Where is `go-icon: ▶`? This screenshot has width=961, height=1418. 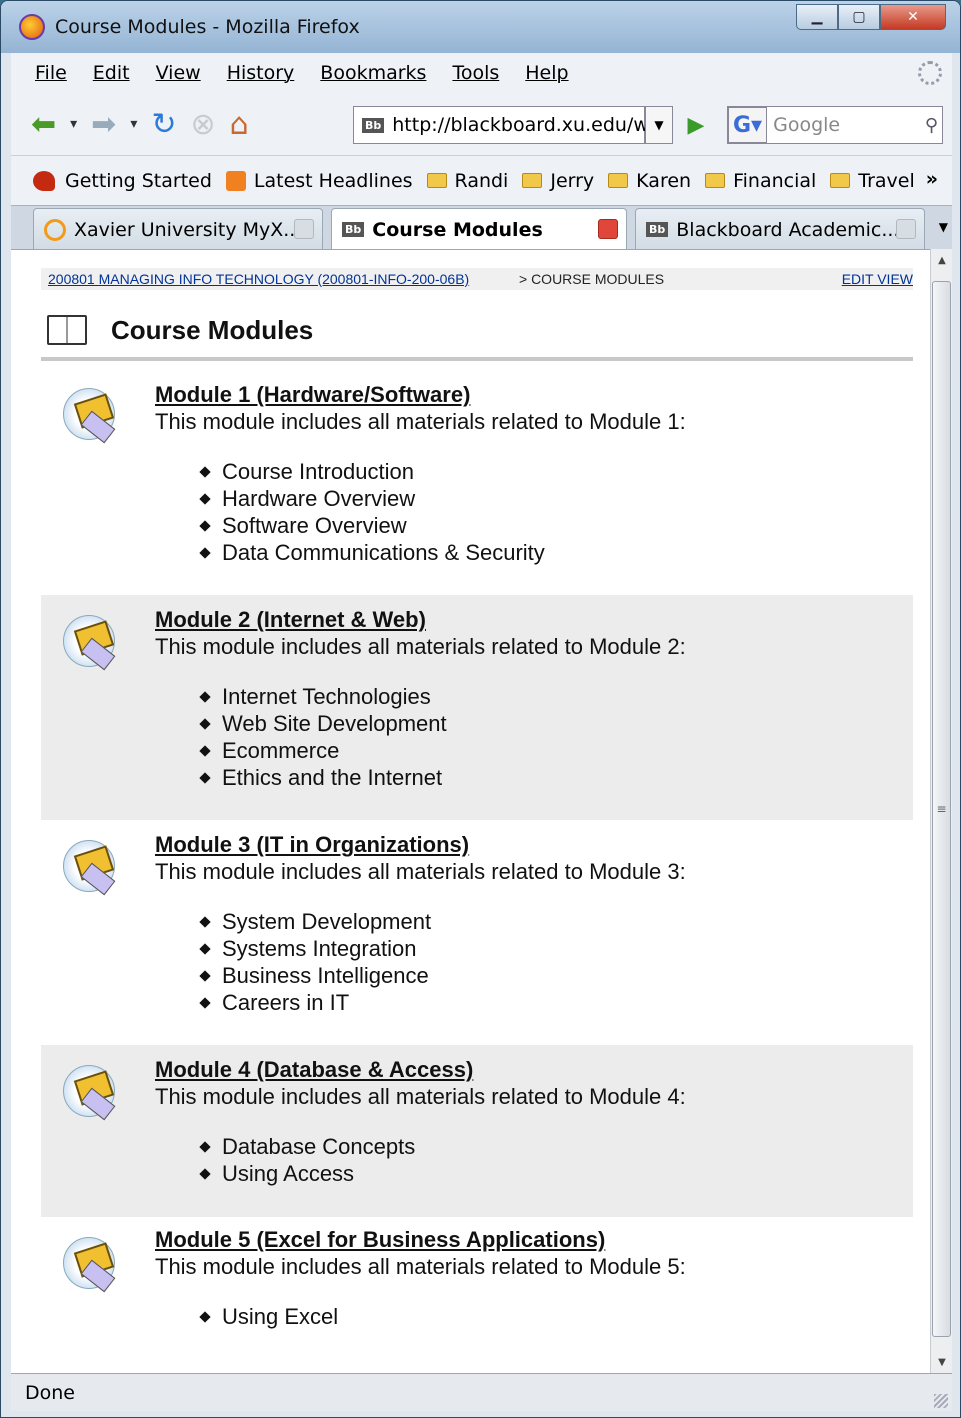 go-icon: ▶ is located at coordinates (696, 125).